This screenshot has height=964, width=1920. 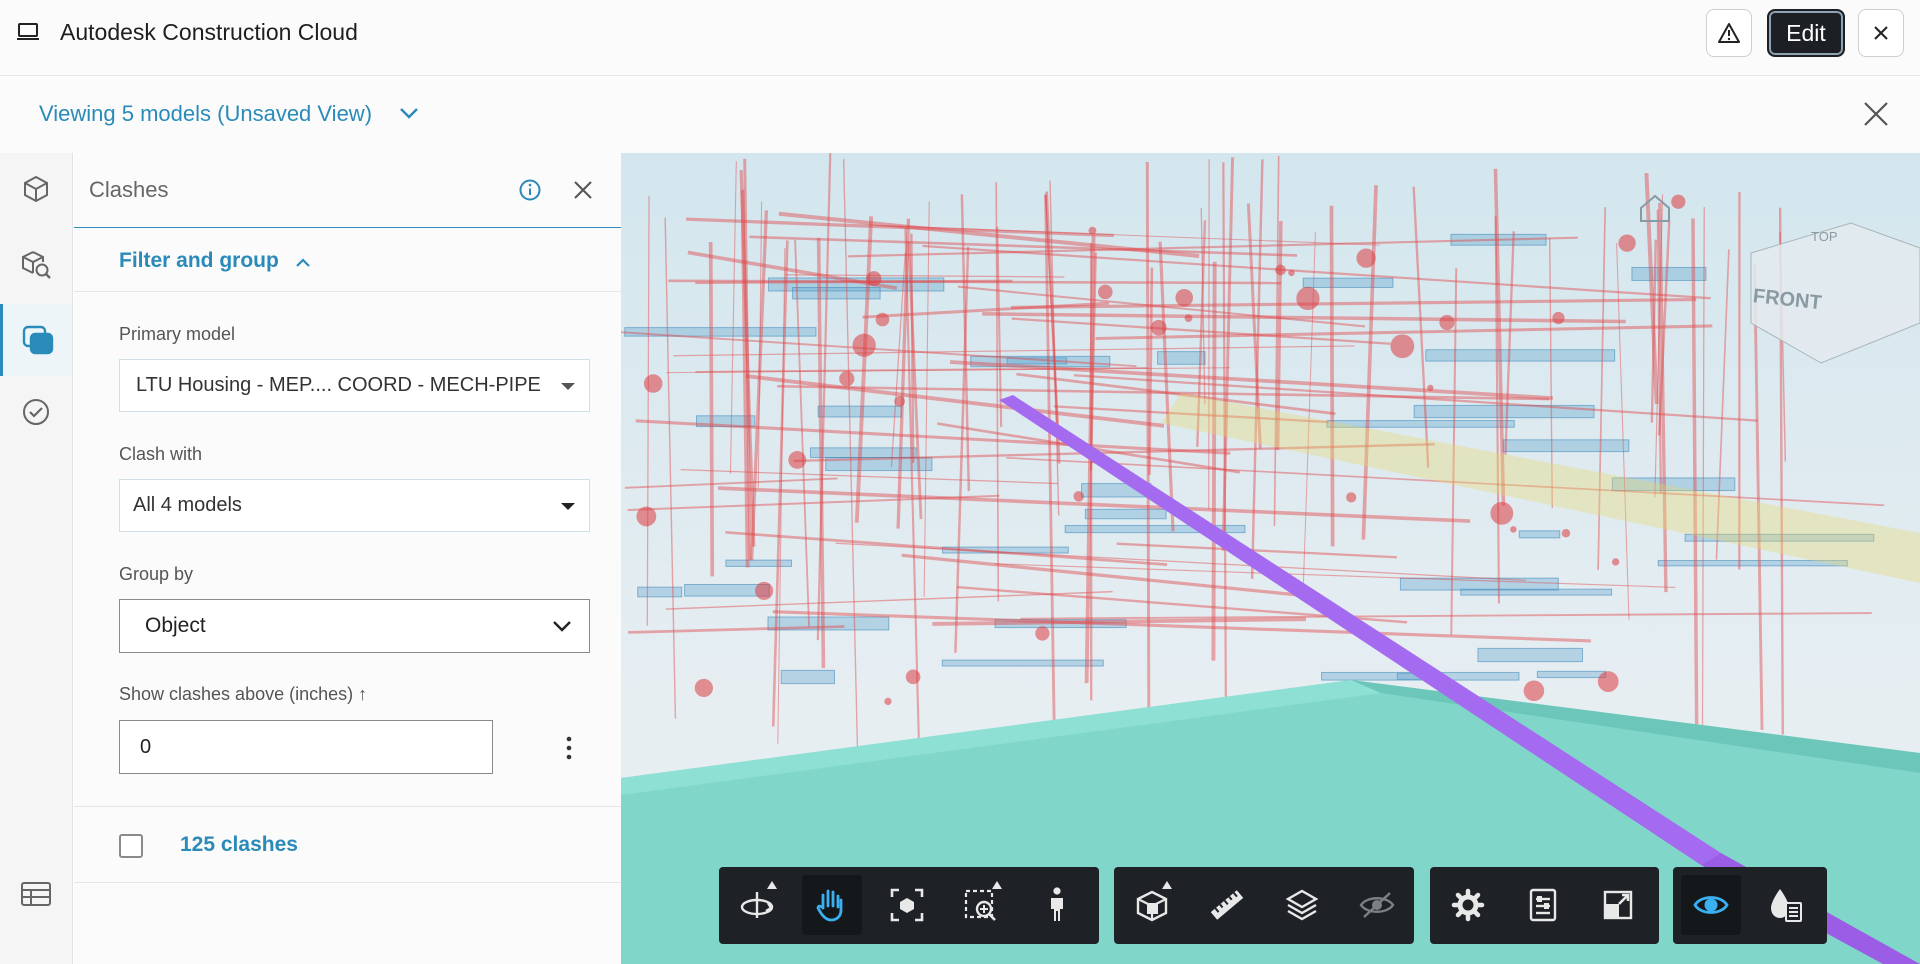 I want to click on navigation-toolbar, so click(x=909, y=905).